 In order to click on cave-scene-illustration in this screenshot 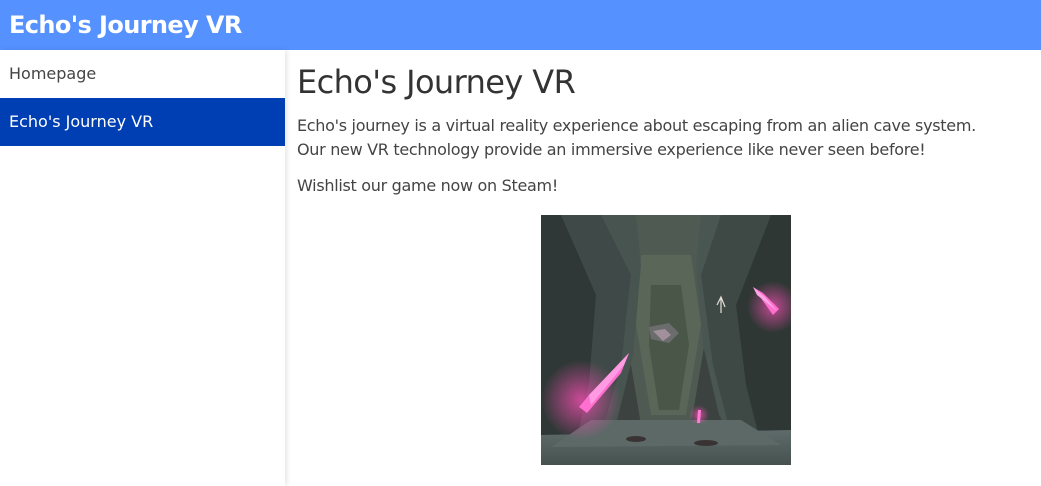, I will do `click(666, 340)`.